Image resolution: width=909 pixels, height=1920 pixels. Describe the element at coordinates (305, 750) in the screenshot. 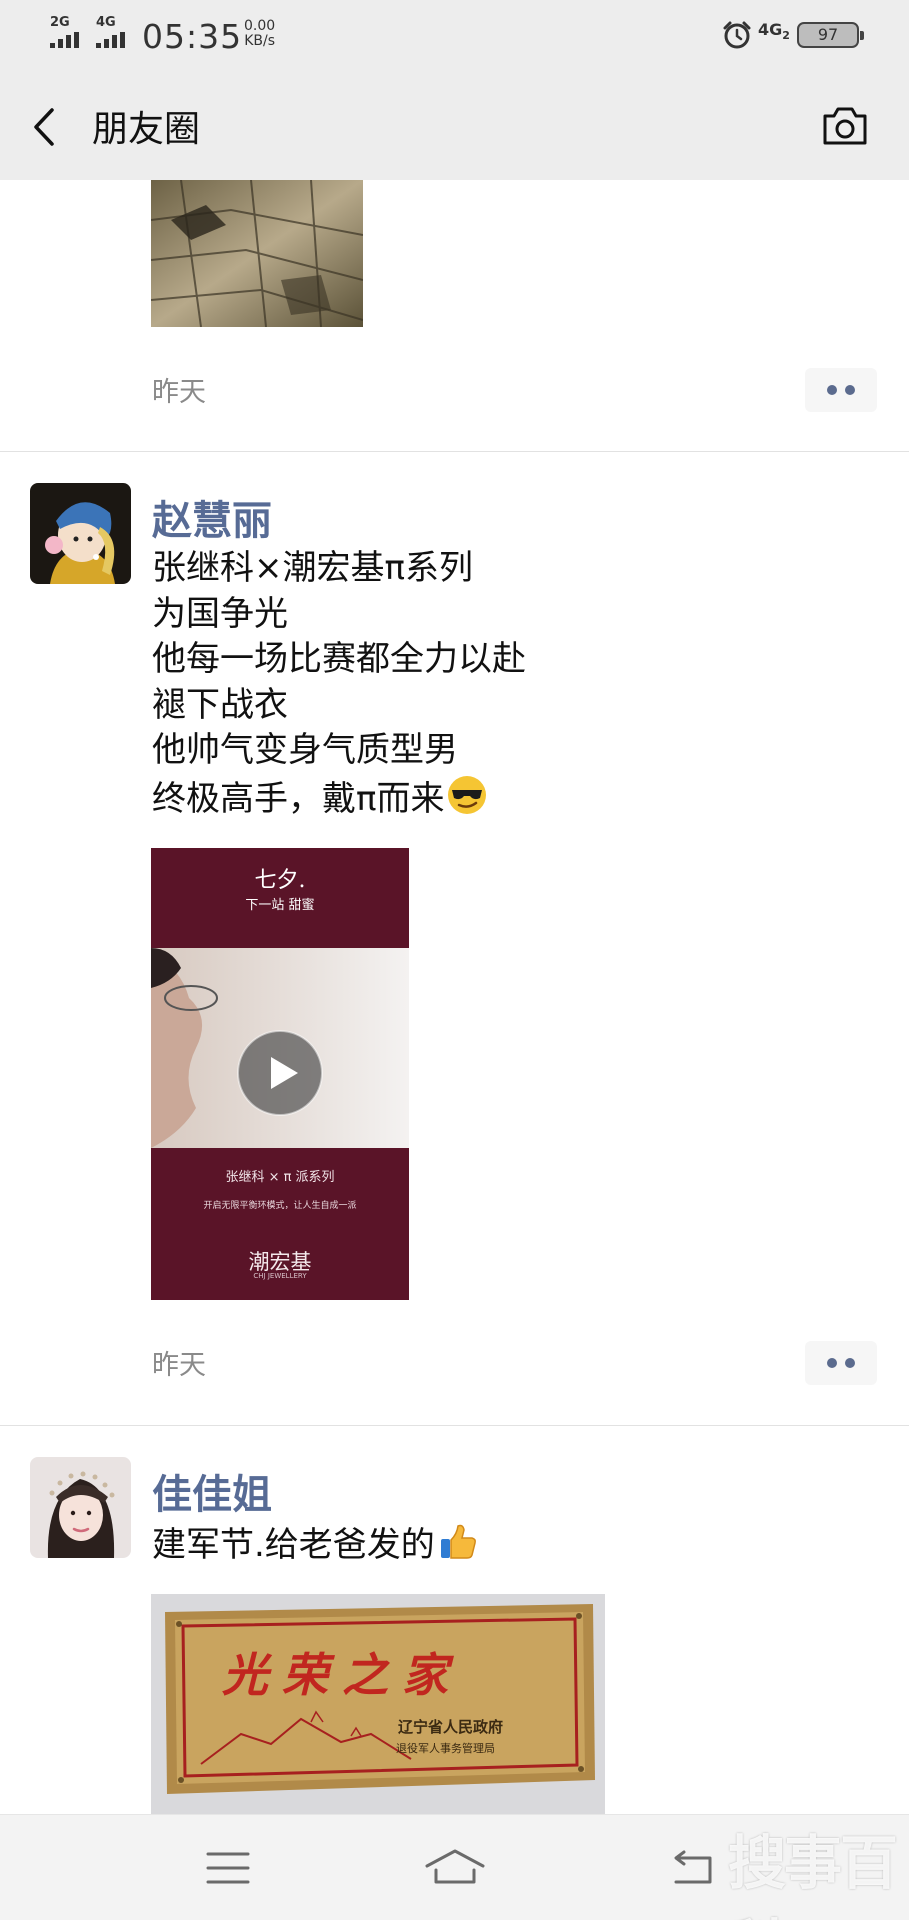

I see `post-text-line: 他帅气变身气质型男` at that location.